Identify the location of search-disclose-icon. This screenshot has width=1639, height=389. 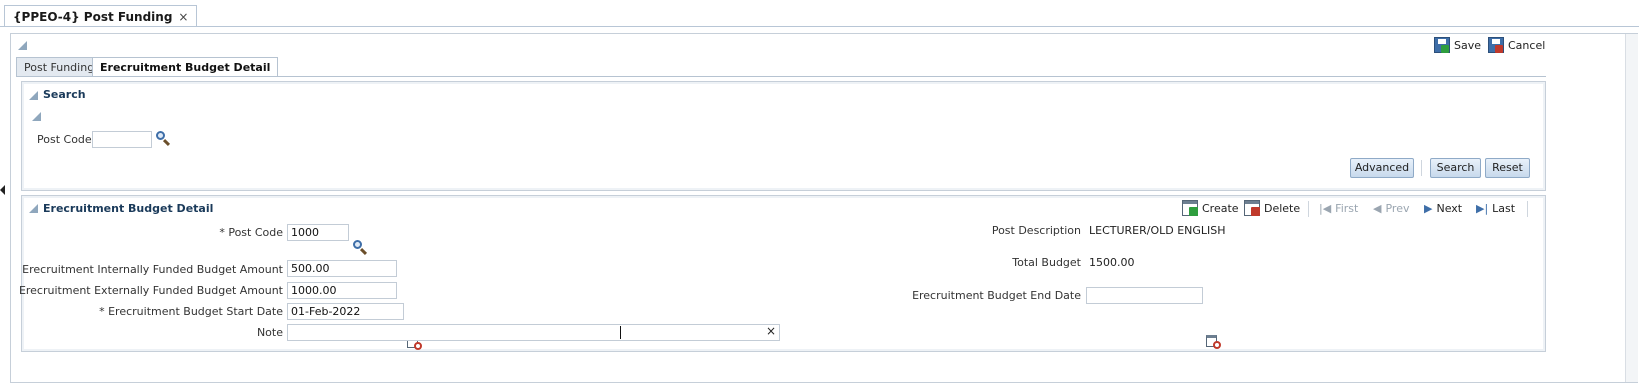
(33, 95).